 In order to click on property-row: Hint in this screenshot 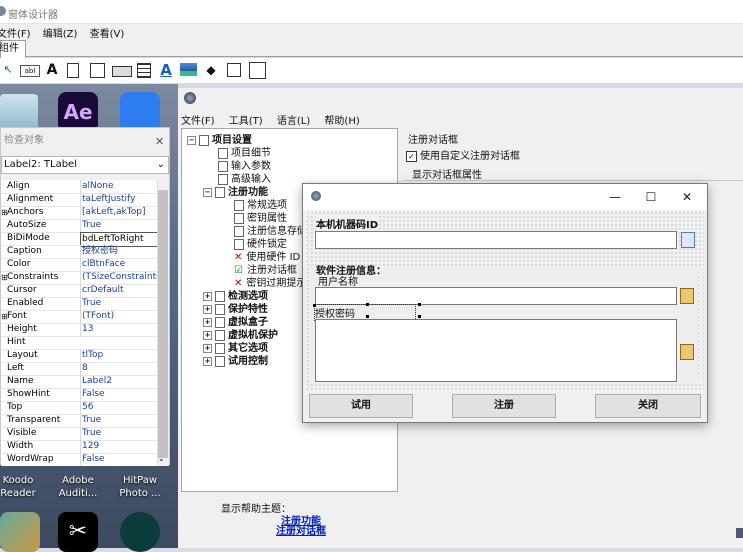, I will do `click(79, 343)`.